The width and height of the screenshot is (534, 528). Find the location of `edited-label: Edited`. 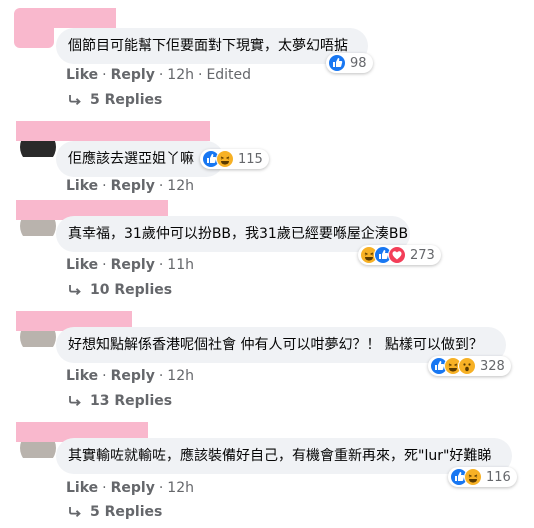

edited-label: Edited is located at coordinates (229, 75).